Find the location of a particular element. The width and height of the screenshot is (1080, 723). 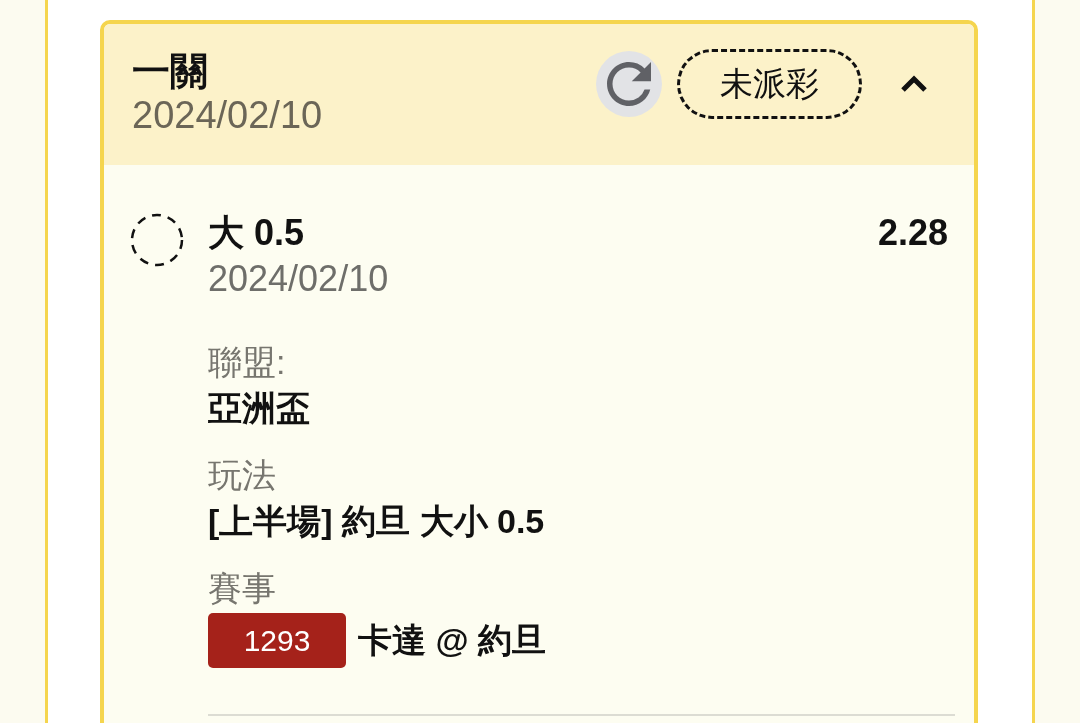

match-teams: 卡達 @ 約旦 is located at coordinates (452, 640).